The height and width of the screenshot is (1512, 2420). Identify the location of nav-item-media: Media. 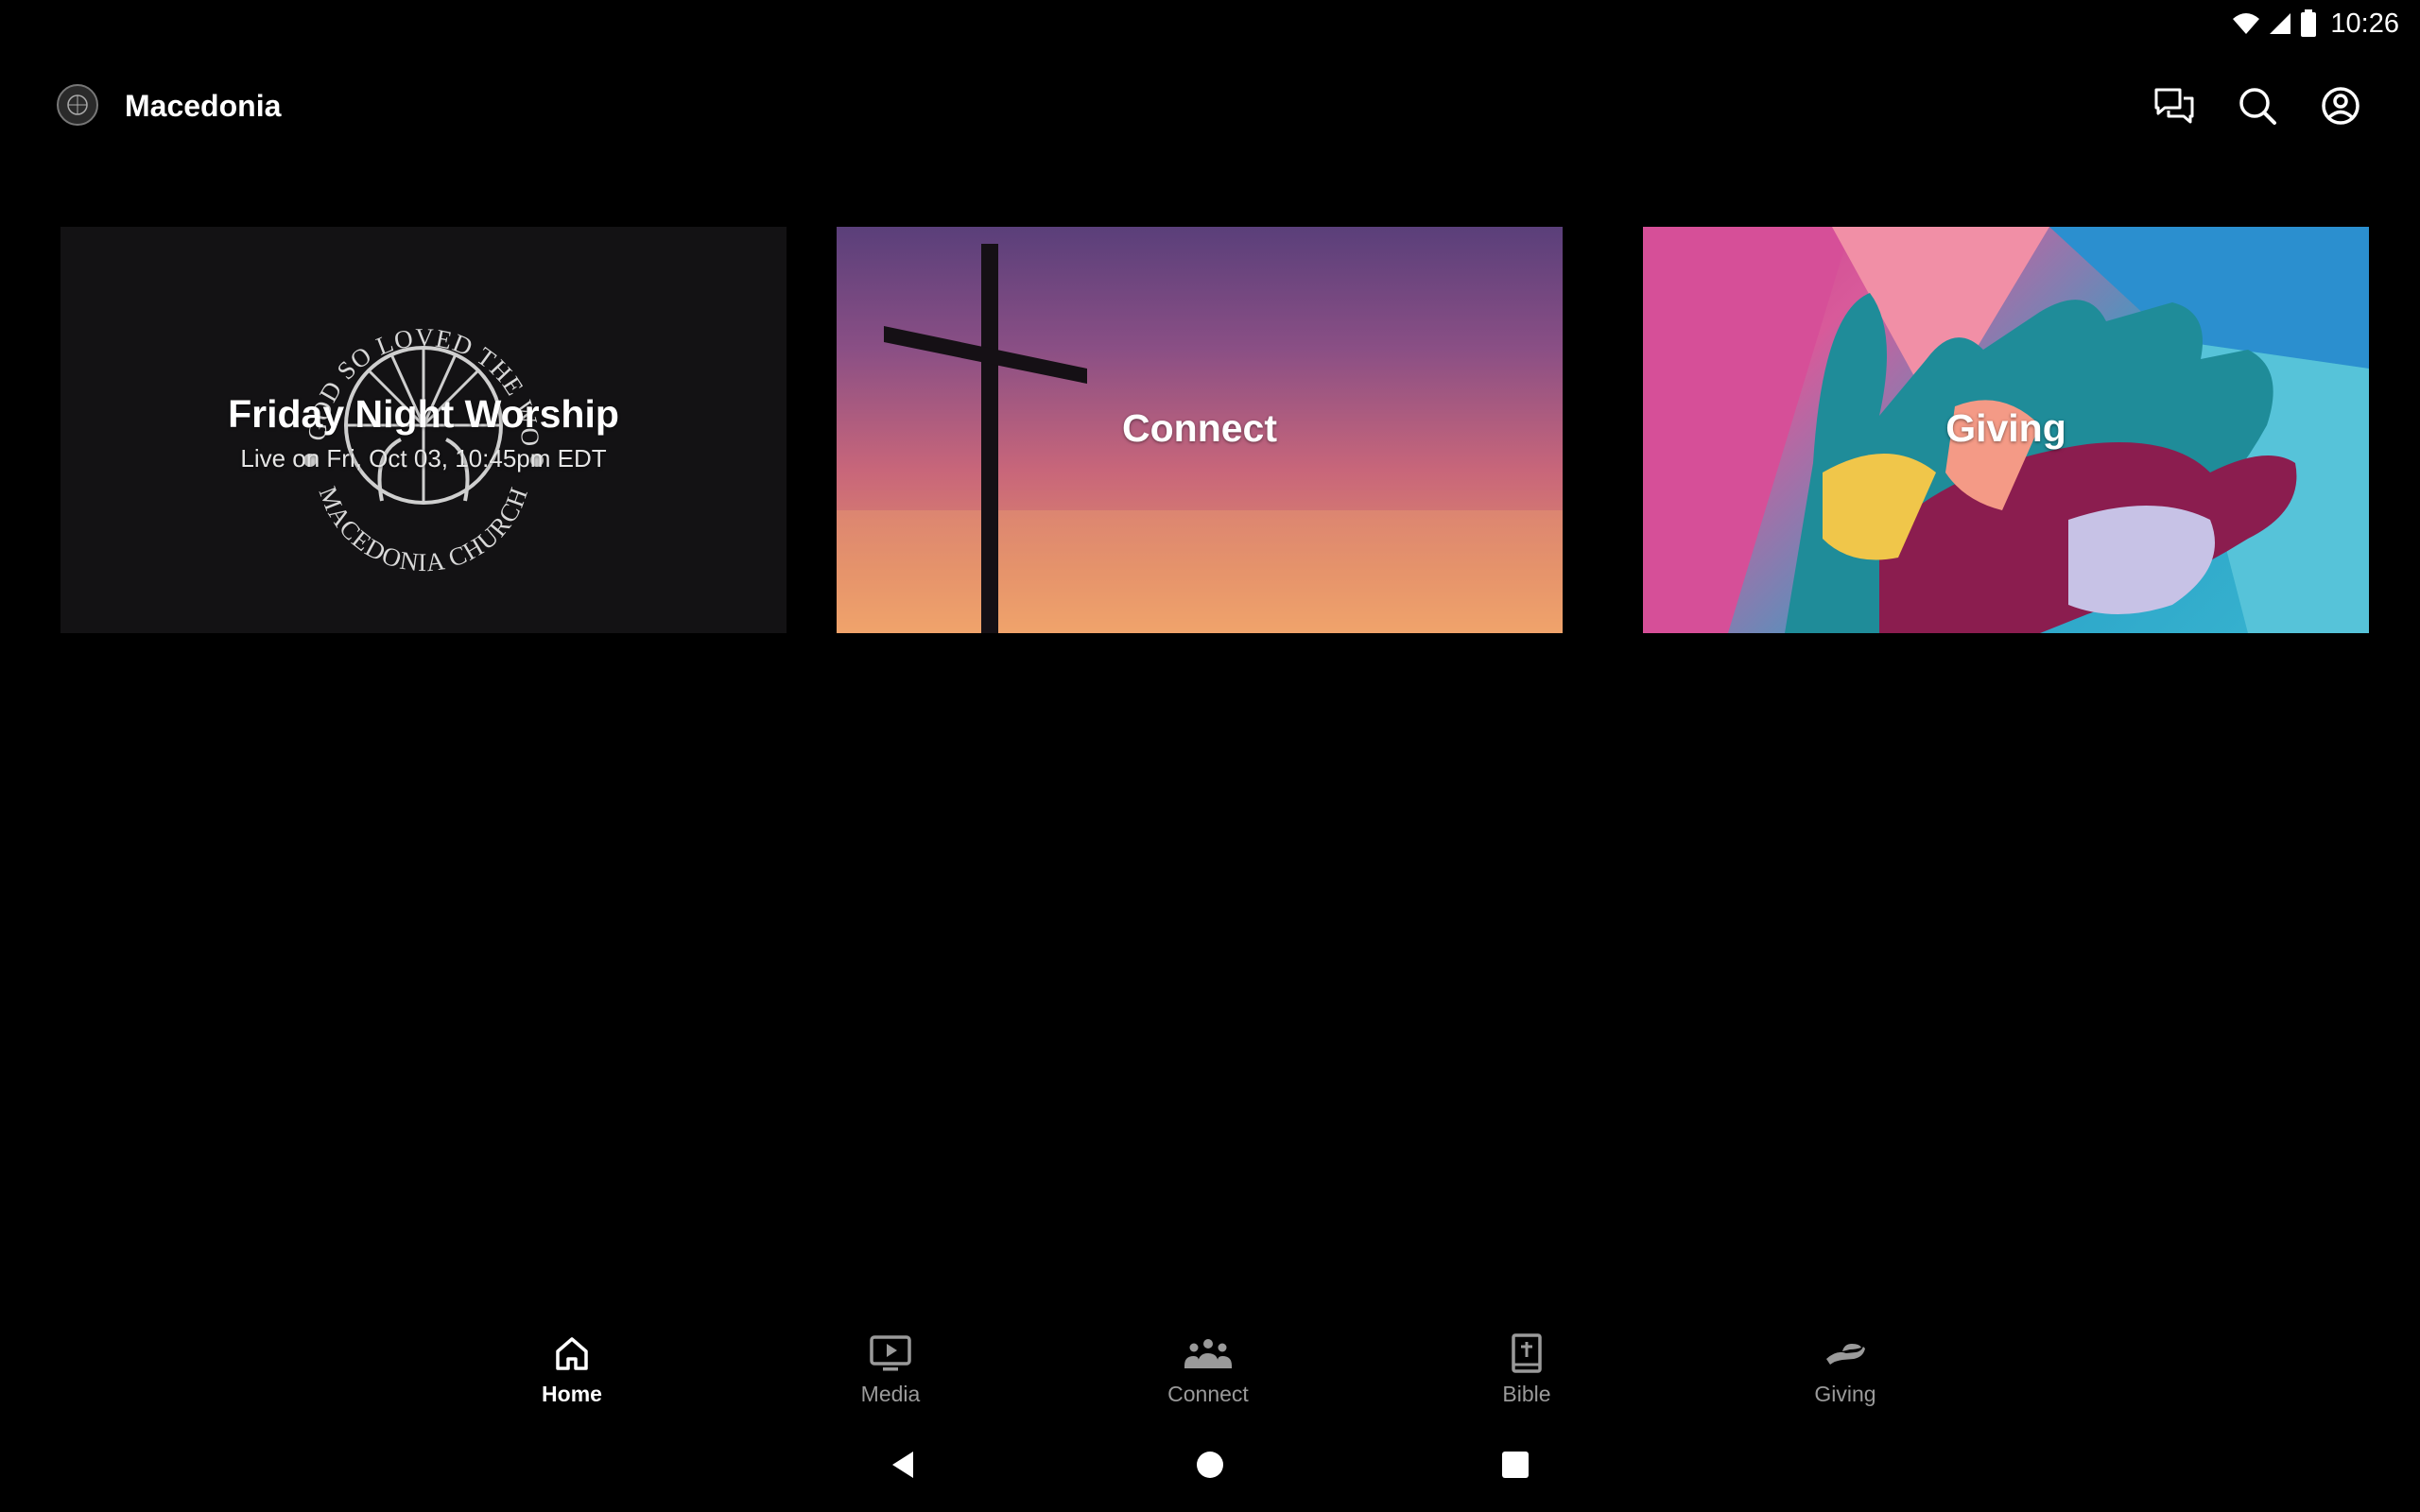
(890, 1369).